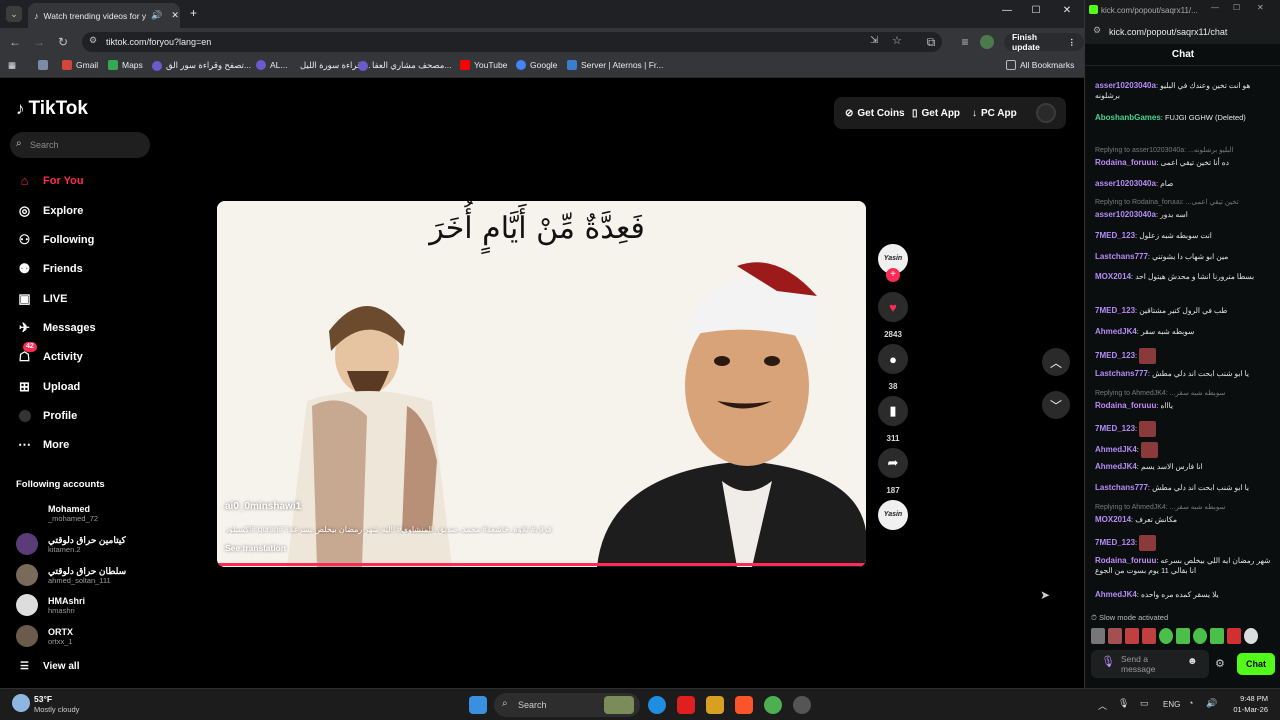  What do you see at coordinates (893, 307) in the screenshot?
I see `heart-icon: ♥` at bounding box center [893, 307].